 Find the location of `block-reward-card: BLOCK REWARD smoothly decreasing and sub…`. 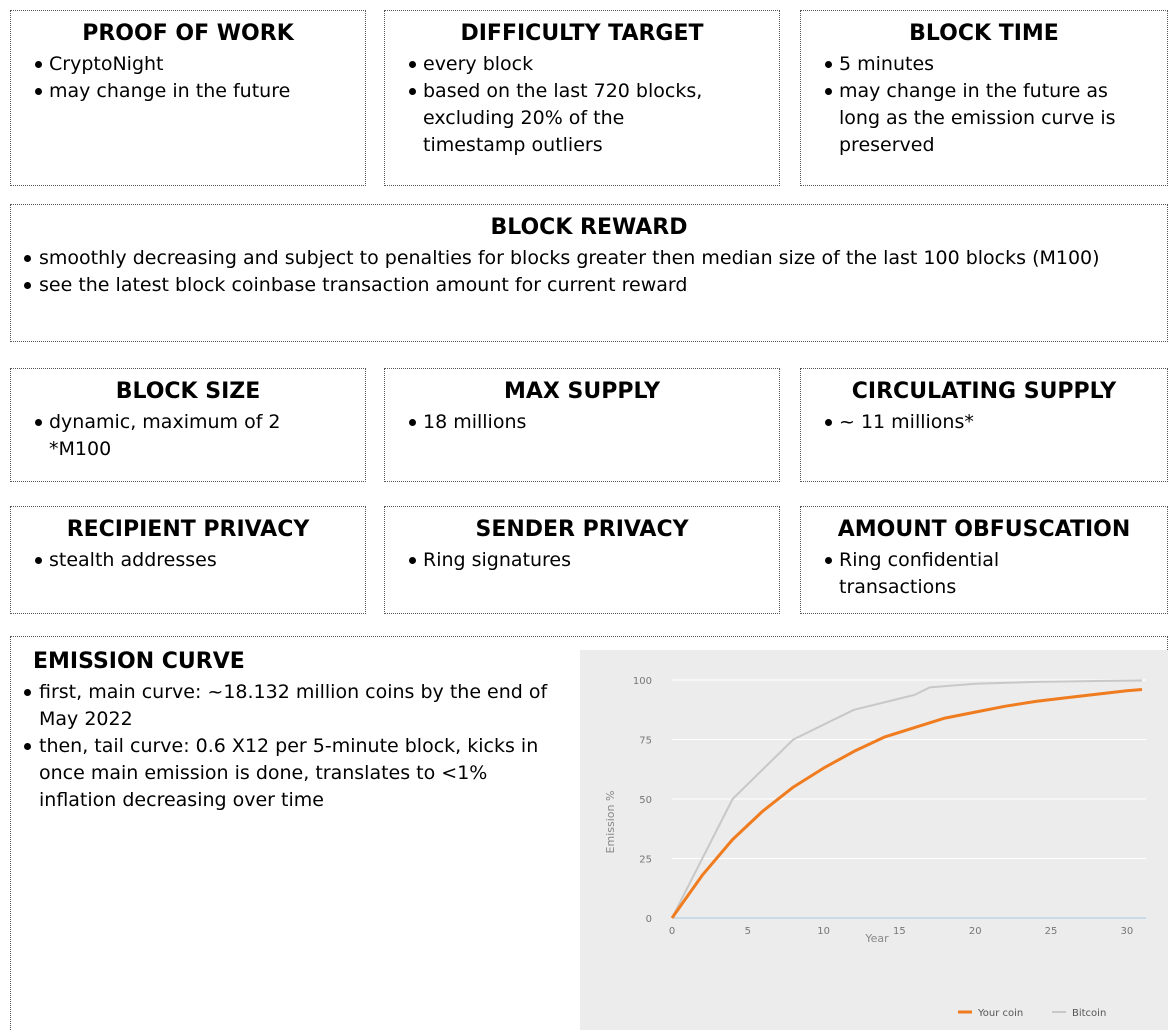

block-reward-card: BLOCK REWARD smoothly decreasing and sub… is located at coordinates (589, 273).